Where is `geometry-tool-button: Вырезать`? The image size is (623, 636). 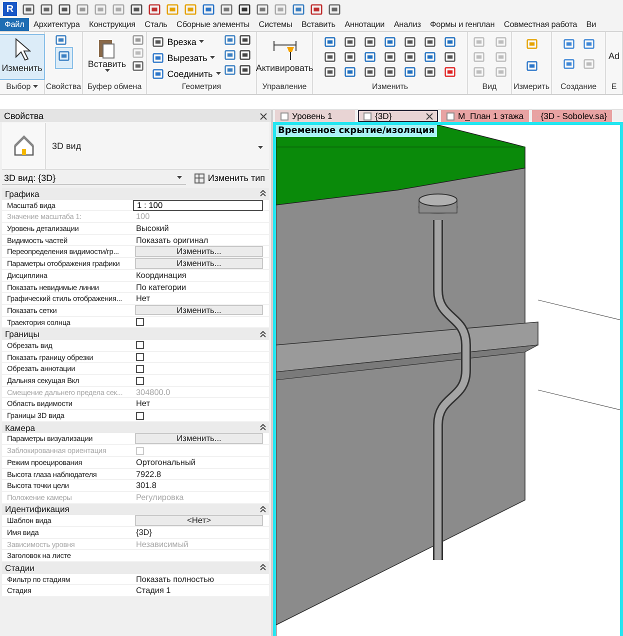 geometry-tool-button: Вырезать is located at coordinates (186, 57).